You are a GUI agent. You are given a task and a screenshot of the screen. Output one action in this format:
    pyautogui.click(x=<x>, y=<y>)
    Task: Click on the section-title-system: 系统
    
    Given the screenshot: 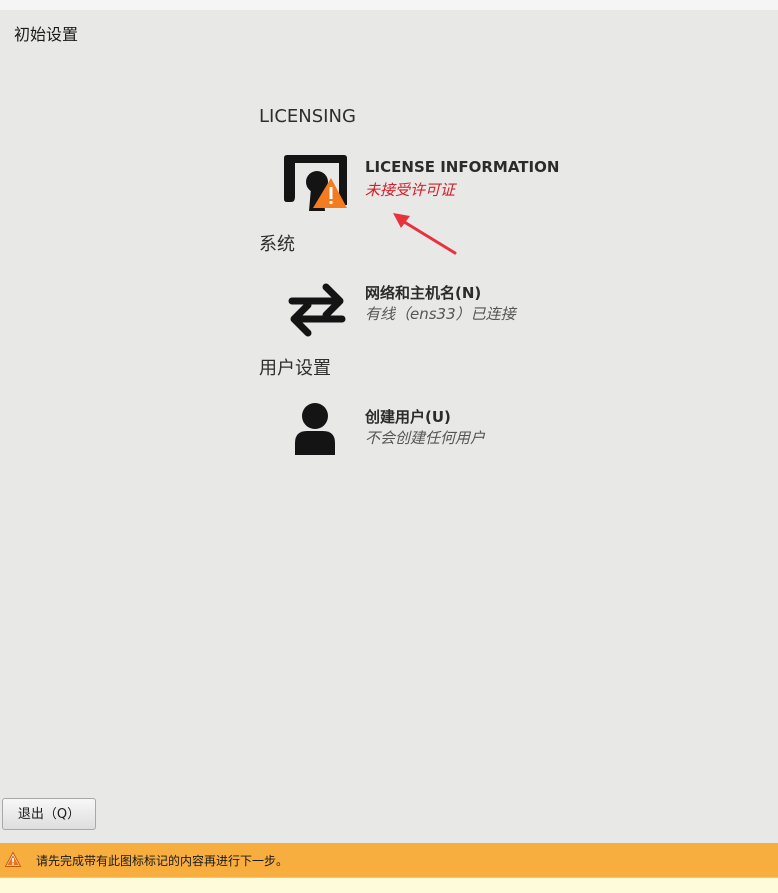 What is the action you would take?
    pyautogui.click(x=277, y=244)
    